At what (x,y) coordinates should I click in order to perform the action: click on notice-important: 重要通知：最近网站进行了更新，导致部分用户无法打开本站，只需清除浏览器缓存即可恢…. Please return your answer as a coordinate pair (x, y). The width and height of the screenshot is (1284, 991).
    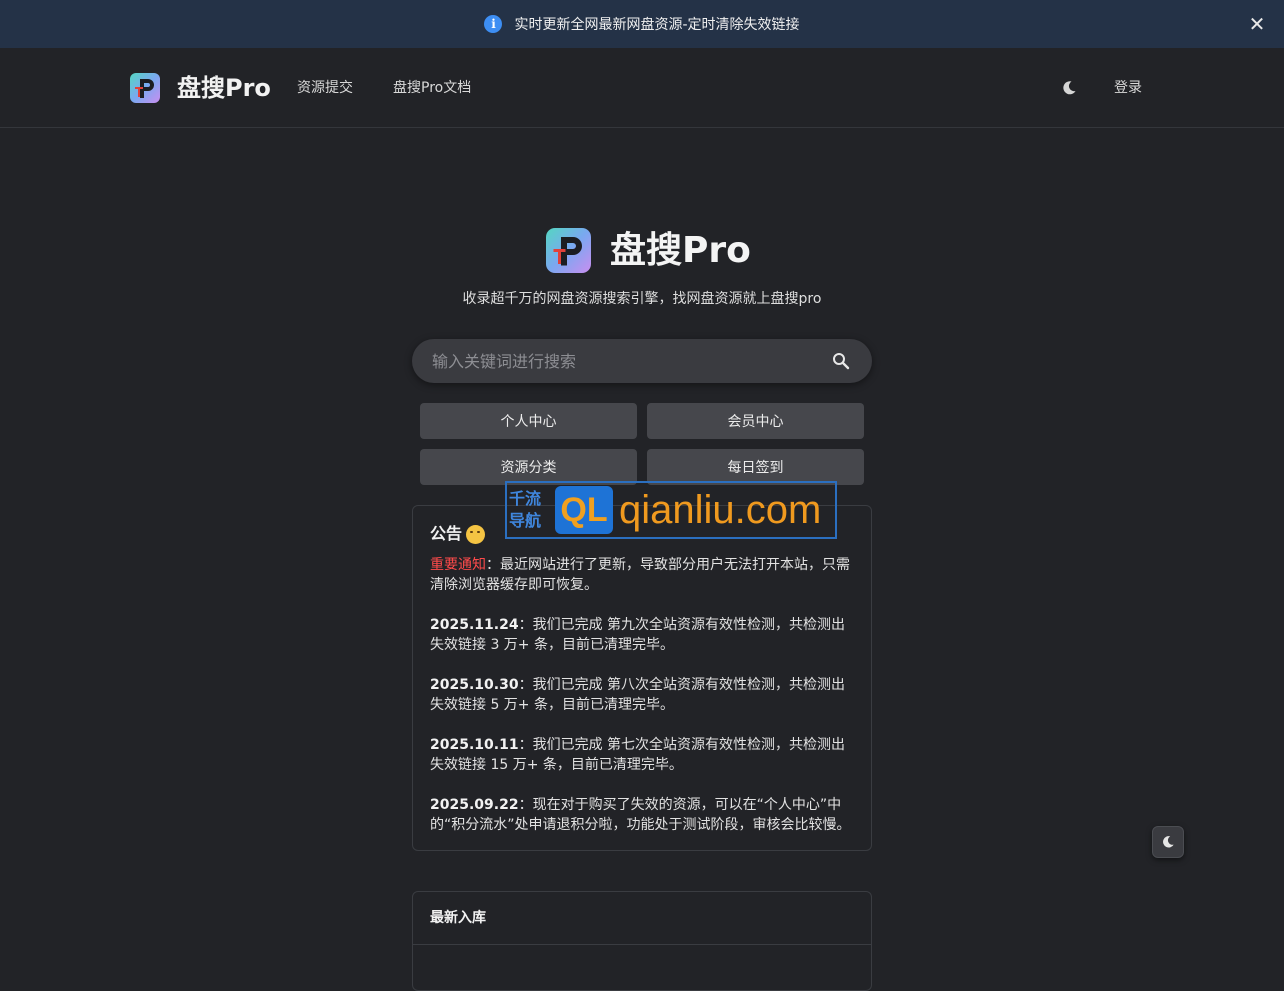
    Looking at the image, I should click on (643, 575).